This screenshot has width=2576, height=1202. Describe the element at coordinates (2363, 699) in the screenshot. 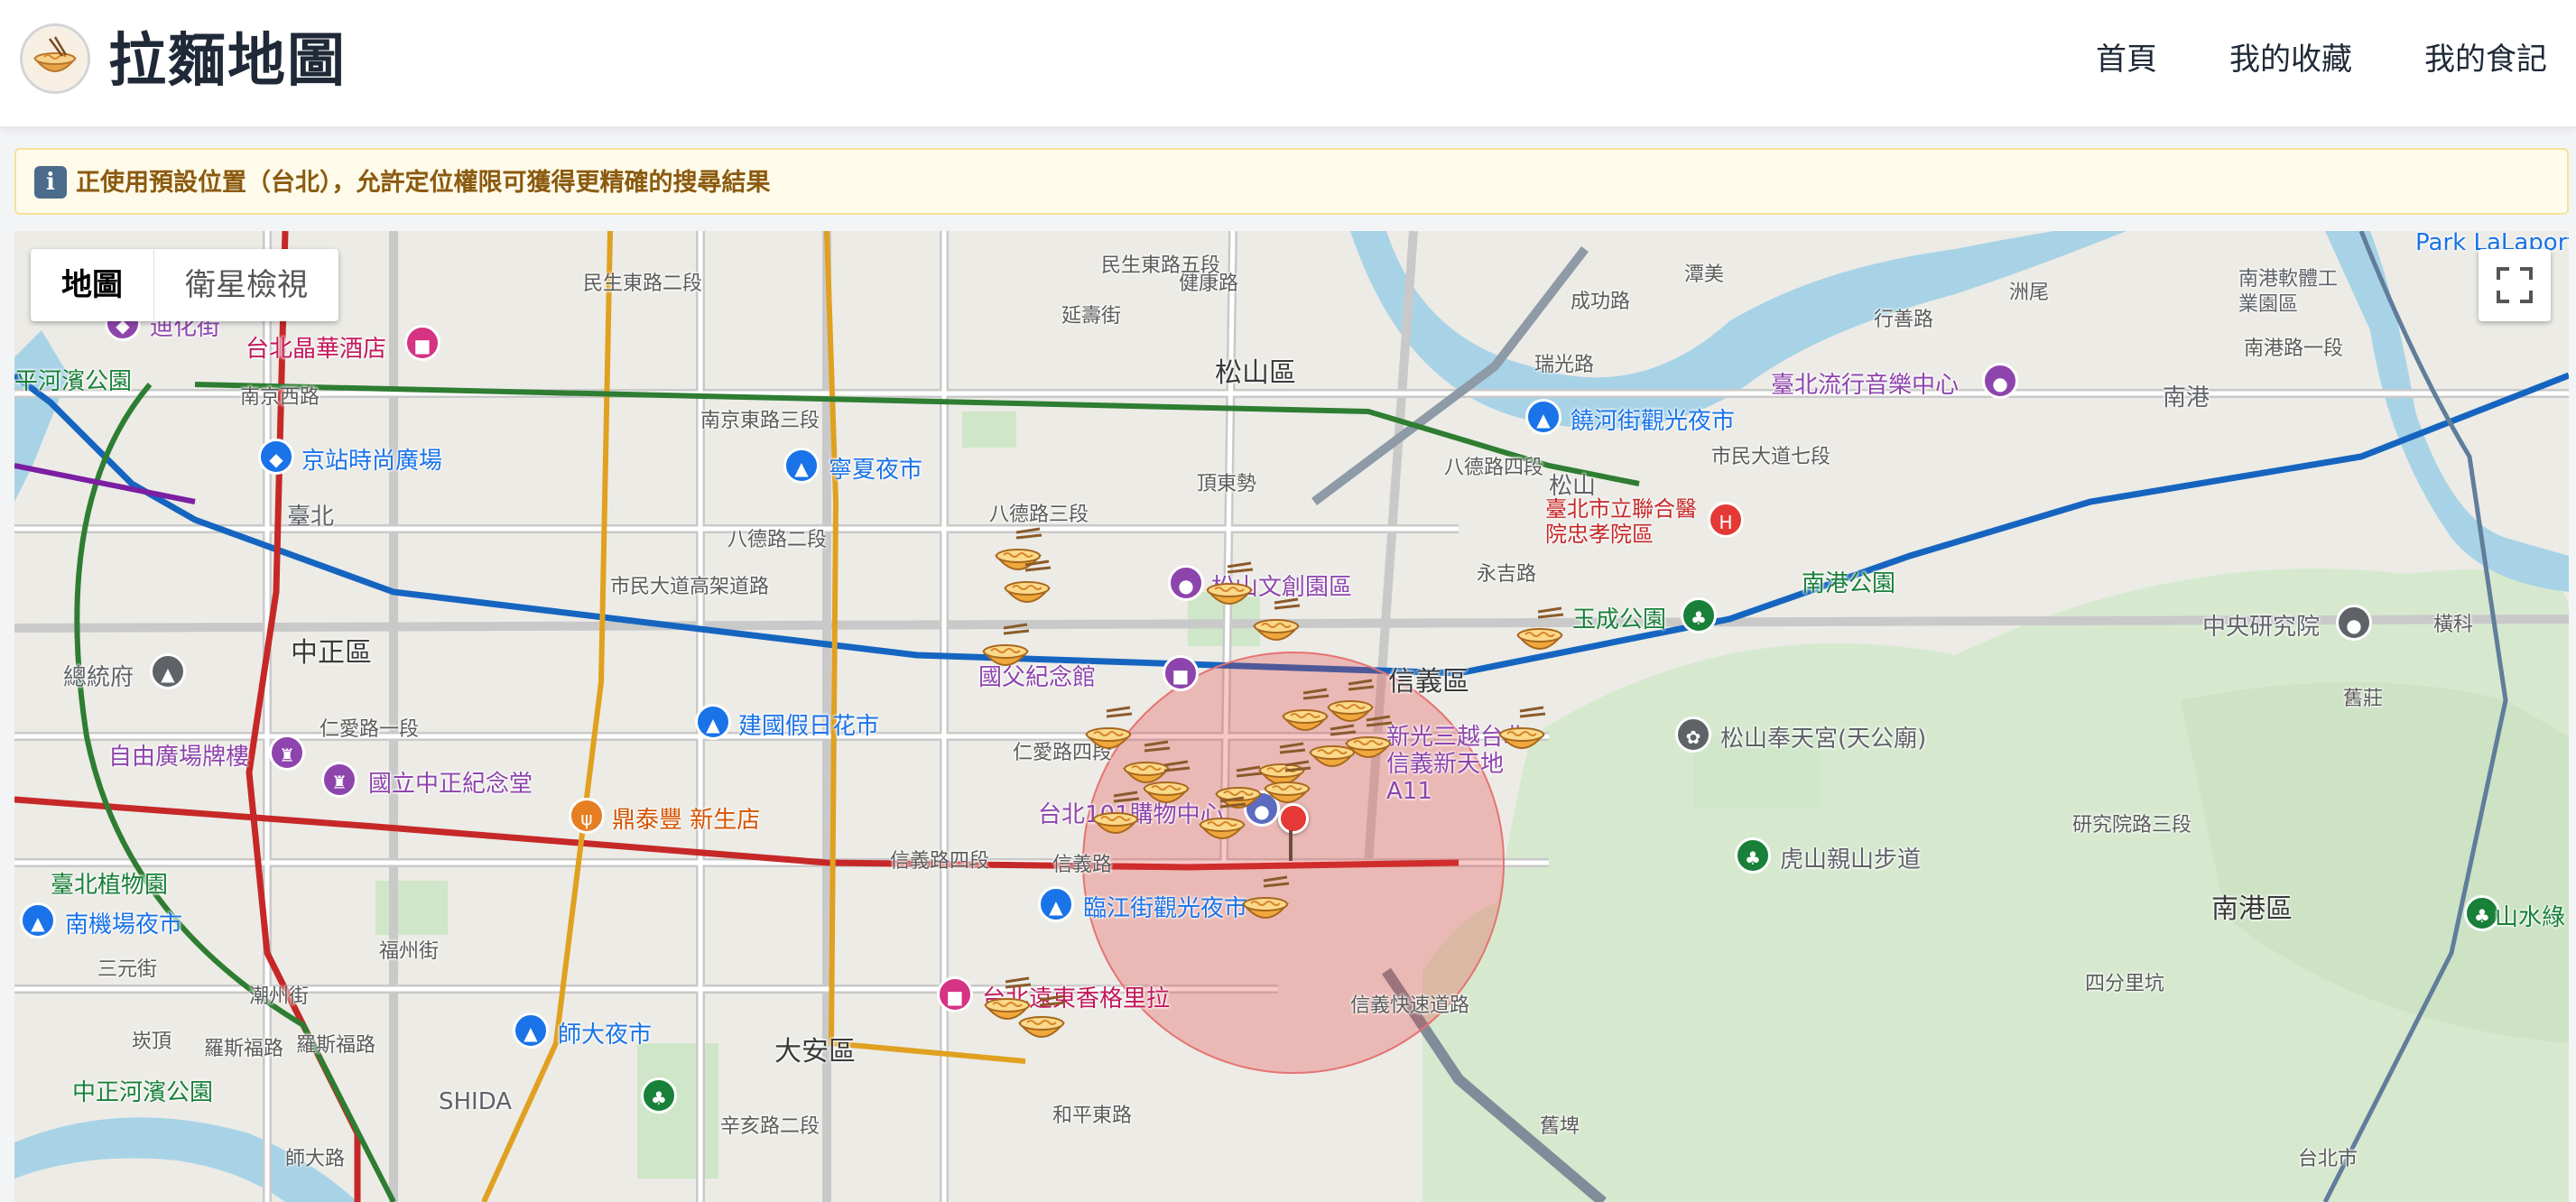

I see `road-label: 舊莊` at that location.